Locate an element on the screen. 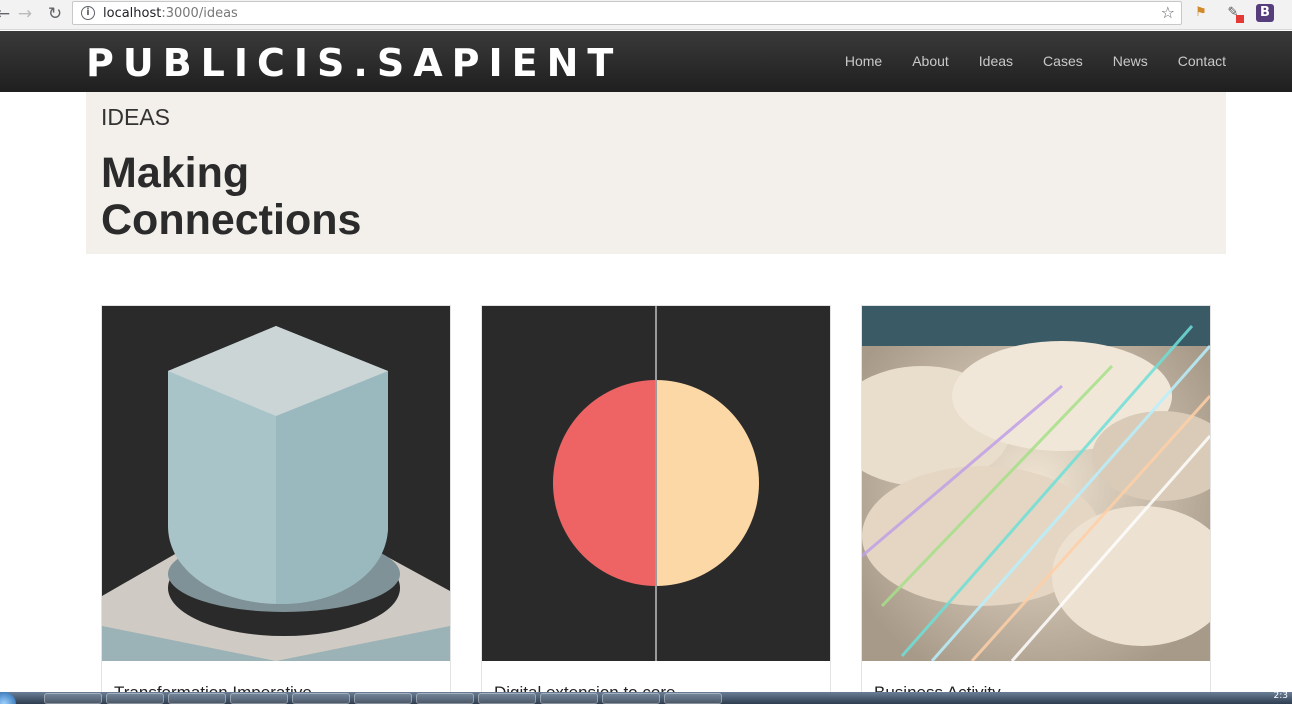 The width and height of the screenshot is (1292, 704). start-button-icon is located at coordinates (8, 698).